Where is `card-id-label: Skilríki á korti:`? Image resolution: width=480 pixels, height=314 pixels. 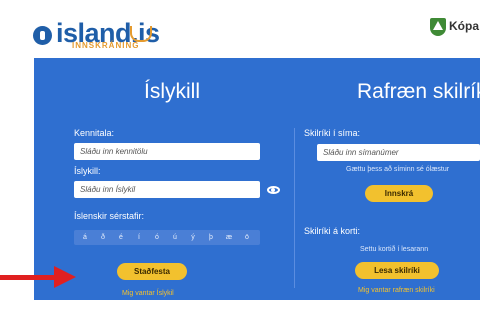 card-id-label: Skilríki á korti: is located at coordinates (332, 231).